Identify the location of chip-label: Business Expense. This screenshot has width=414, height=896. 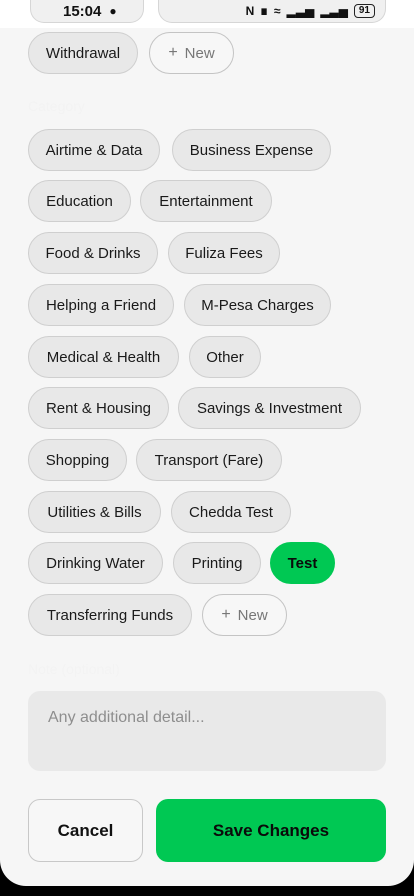
(251, 150).